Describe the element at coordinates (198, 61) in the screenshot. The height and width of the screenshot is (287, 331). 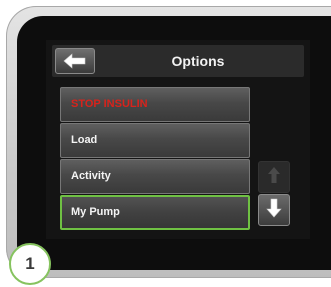
I see `page-title: Options` at that location.